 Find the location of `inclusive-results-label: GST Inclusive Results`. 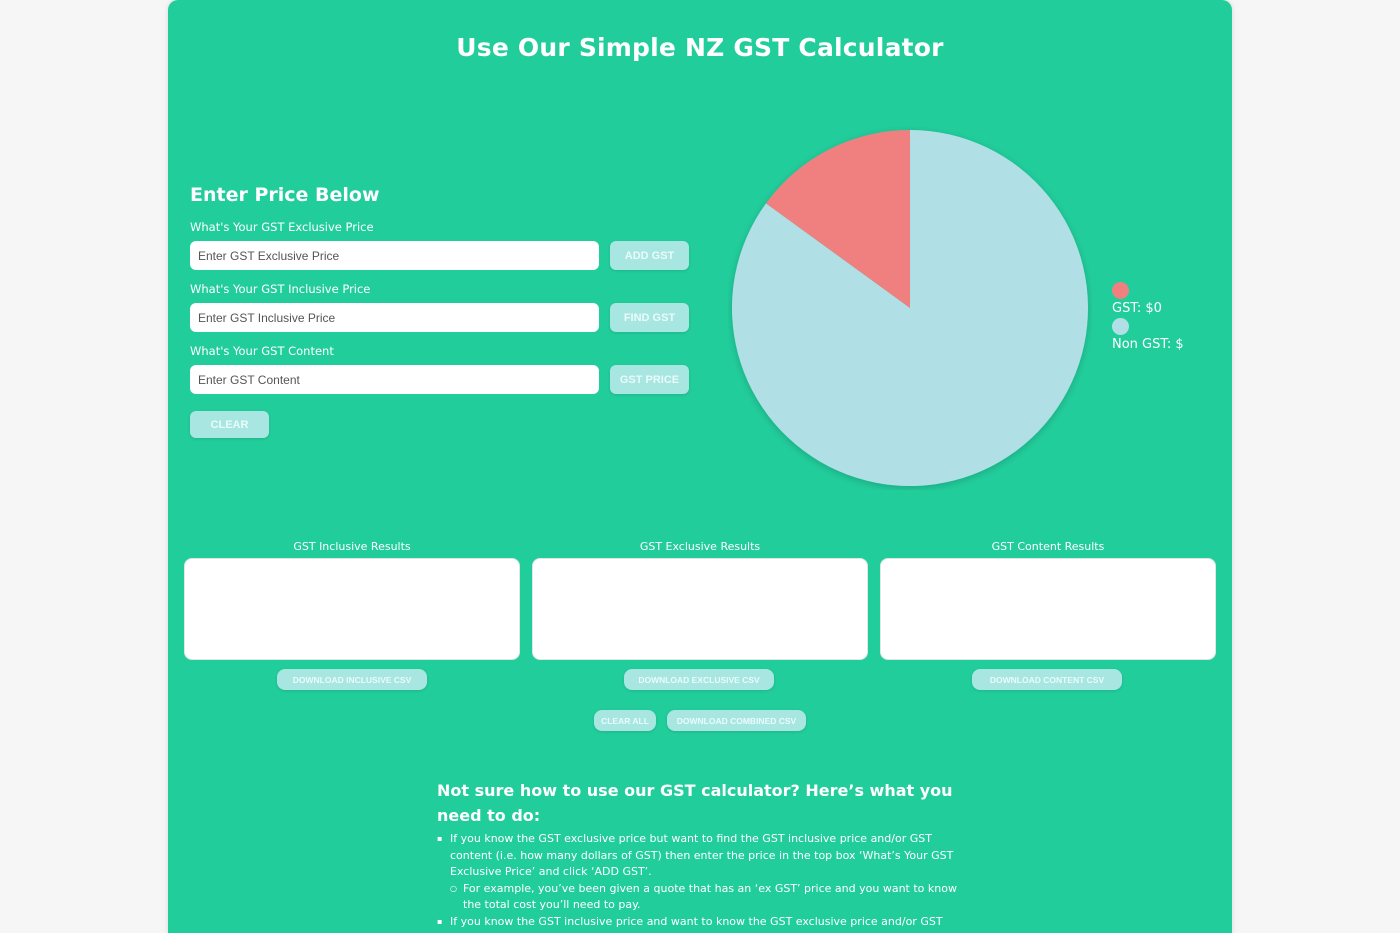

inclusive-results-label: GST Inclusive Results is located at coordinates (352, 546).